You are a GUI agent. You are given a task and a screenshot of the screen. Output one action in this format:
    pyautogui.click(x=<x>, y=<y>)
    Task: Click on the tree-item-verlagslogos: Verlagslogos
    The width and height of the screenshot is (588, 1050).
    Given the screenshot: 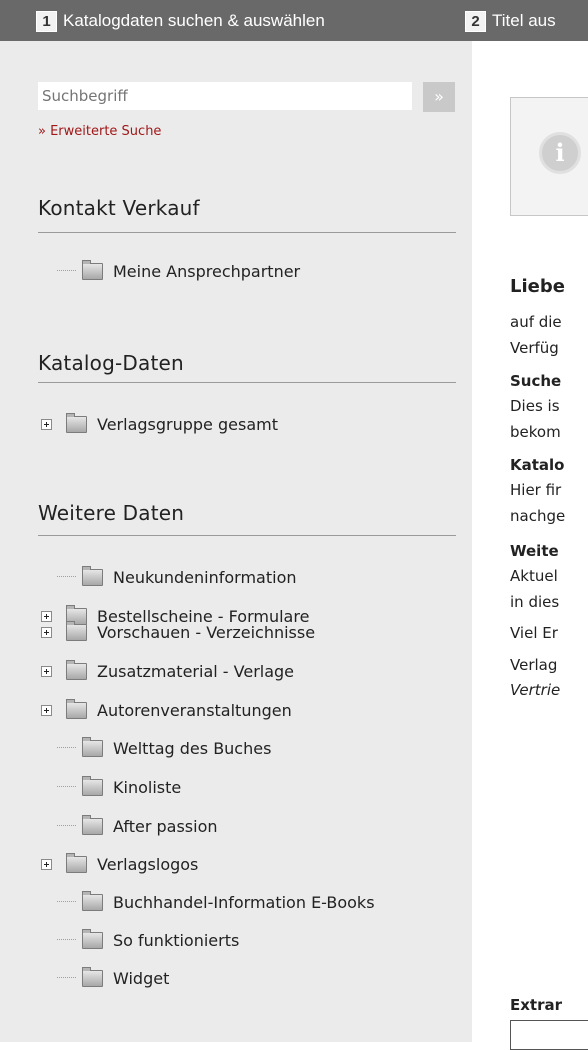 What is the action you would take?
    pyautogui.click(x=118, y=864)
    